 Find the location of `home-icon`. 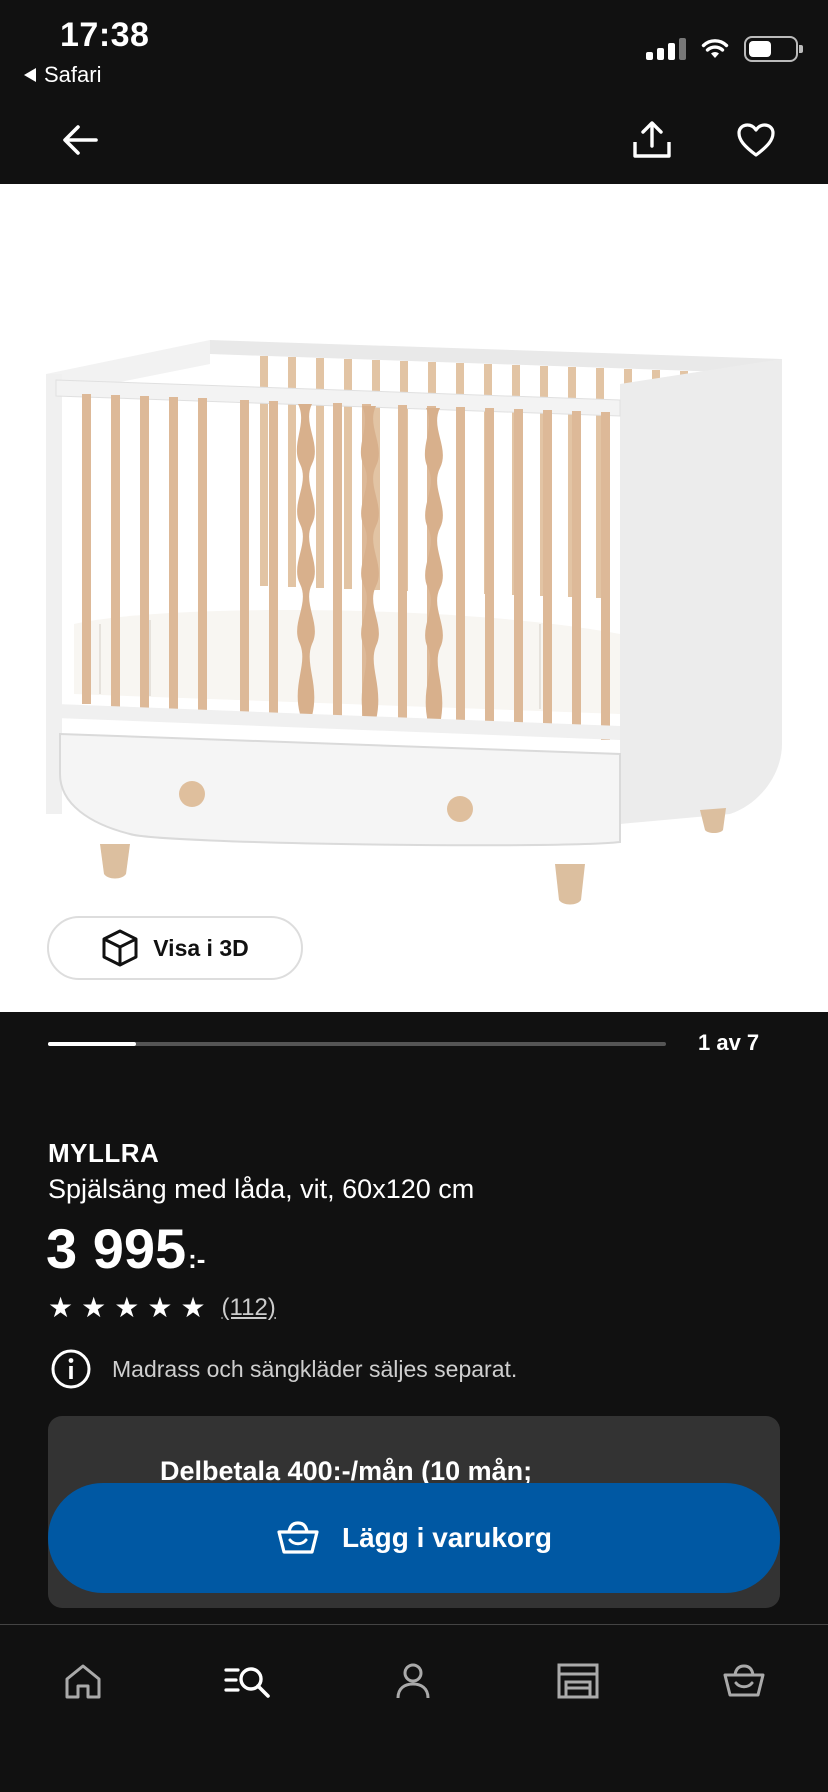

home-icon is located at coordinates (83, 1681).